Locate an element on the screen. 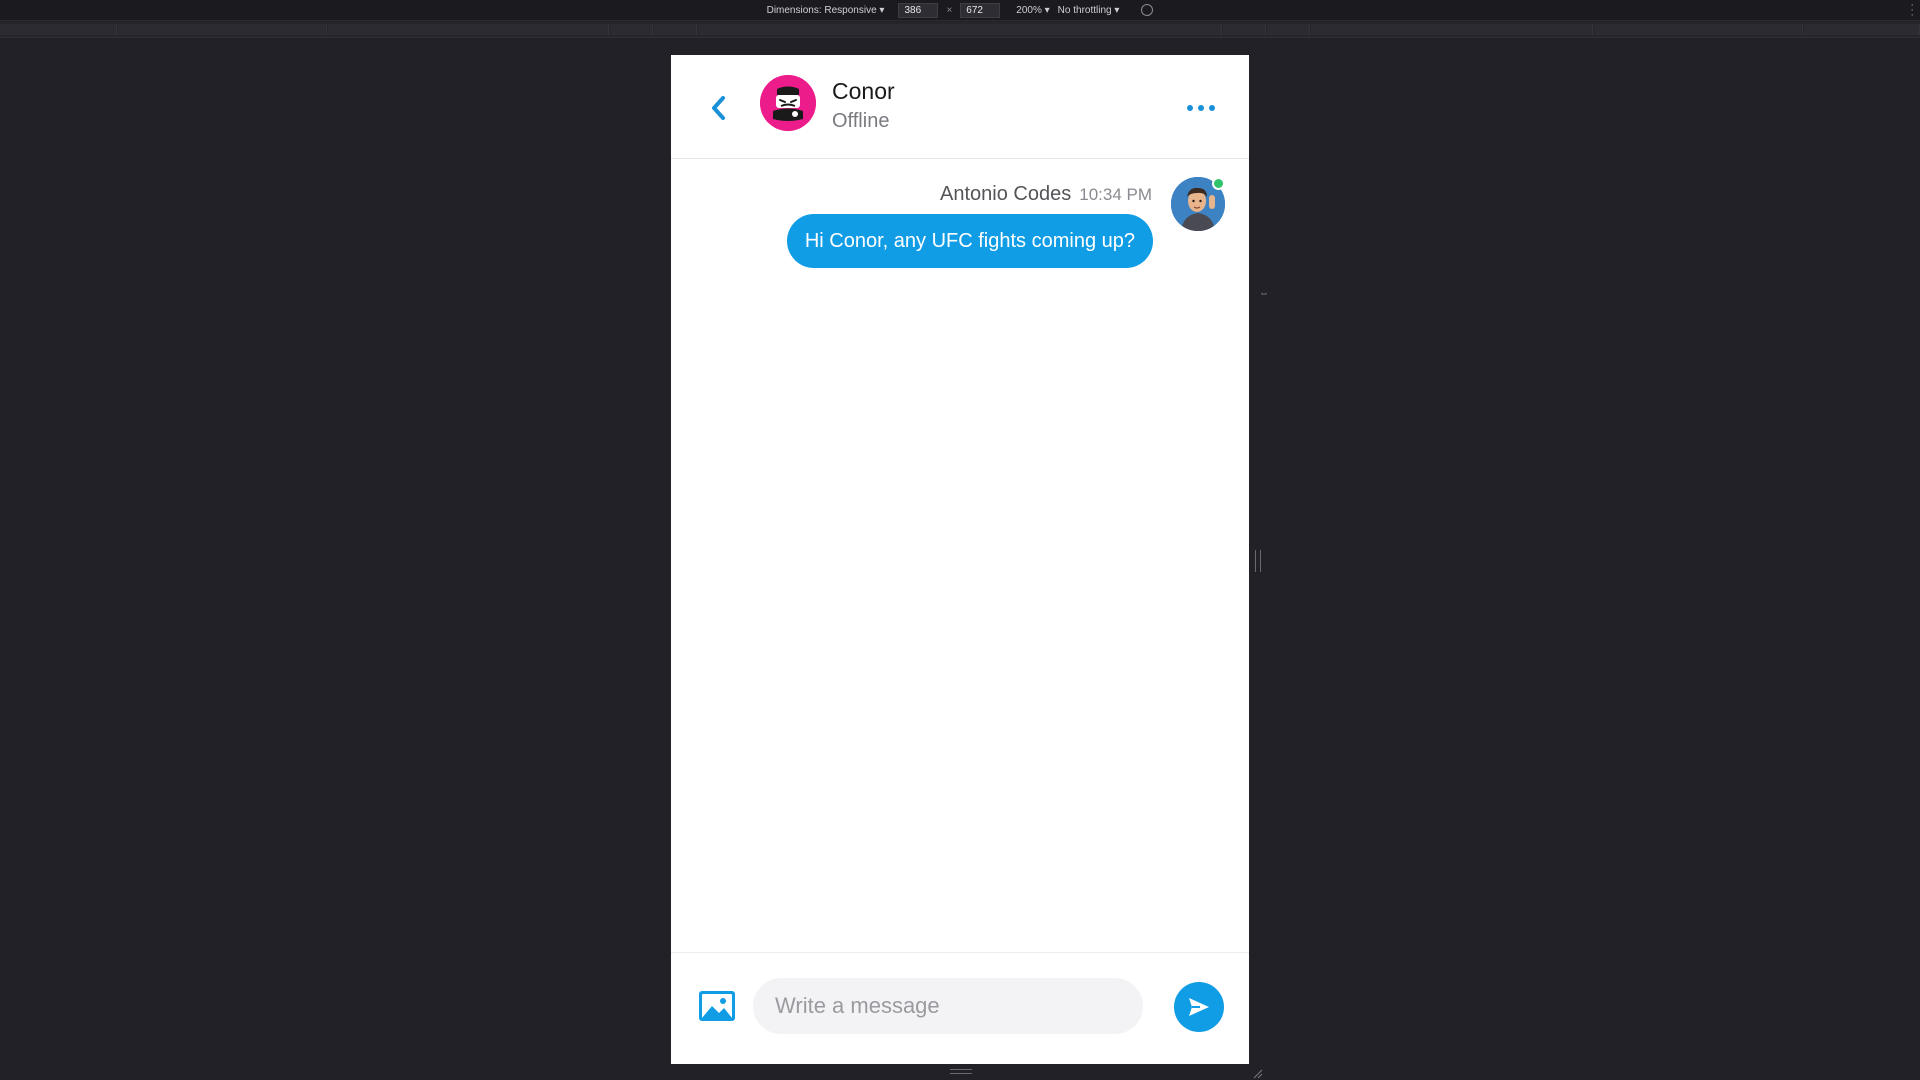  message-input is located at coordinates (948, 1006).